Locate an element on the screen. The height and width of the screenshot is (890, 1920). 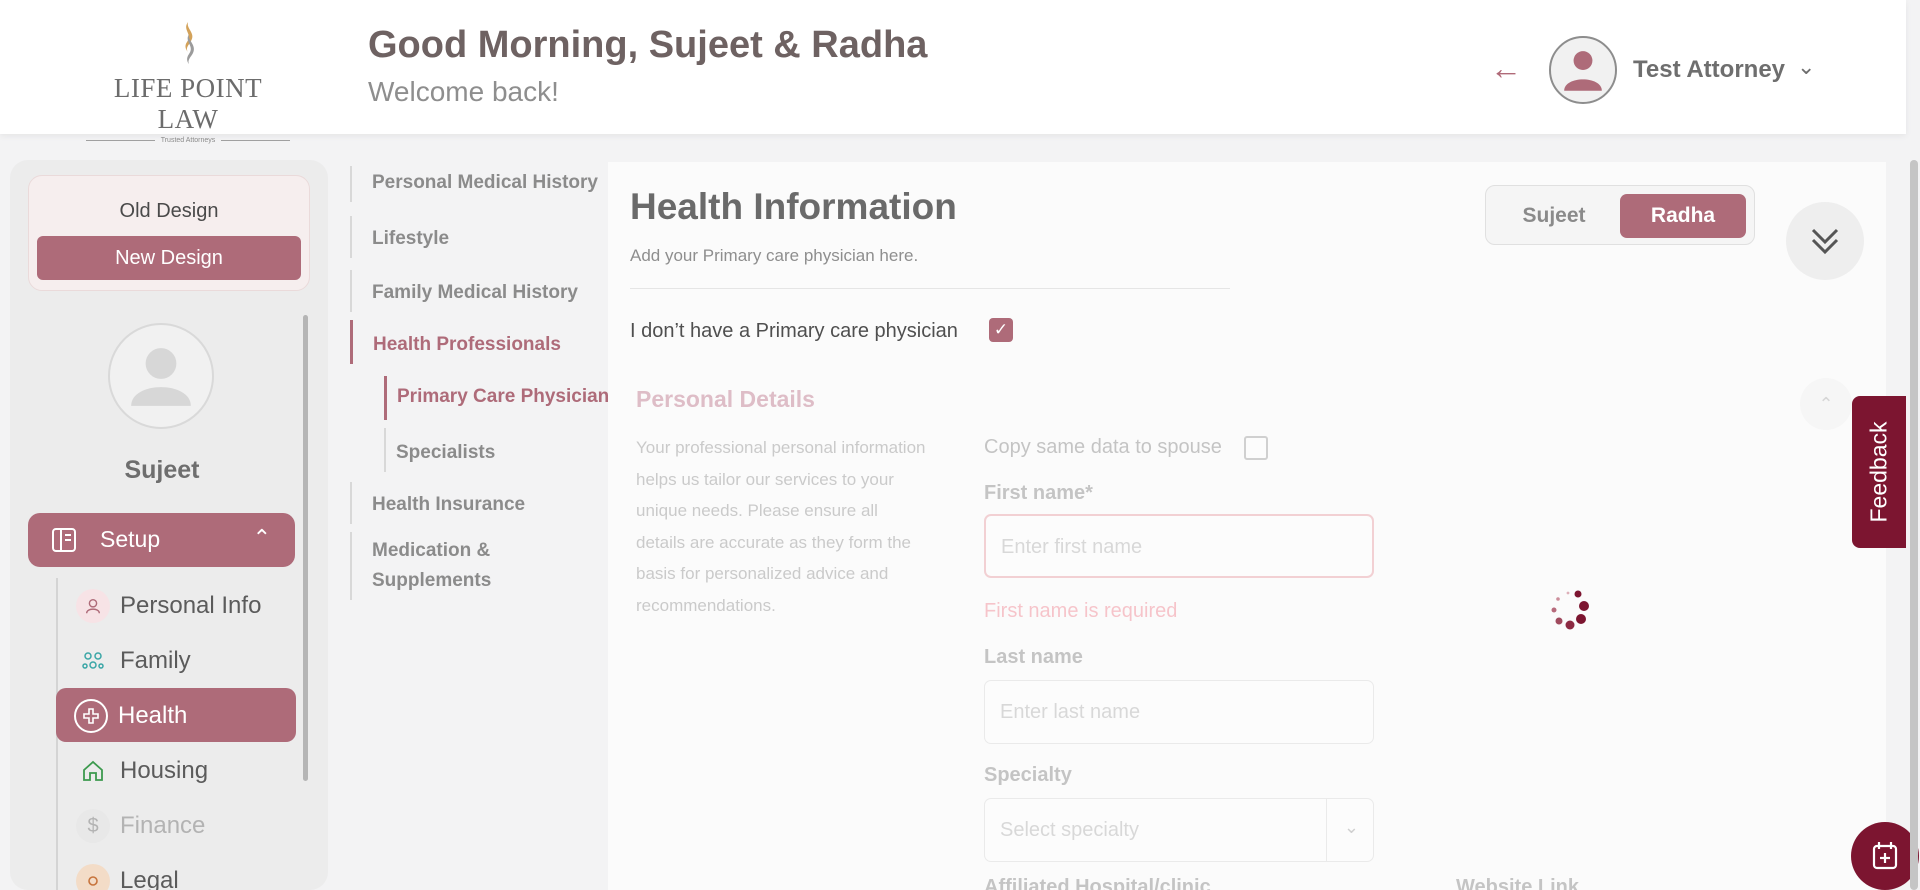
sidebar-item-label: Legal is located at coordinates (149, 878).